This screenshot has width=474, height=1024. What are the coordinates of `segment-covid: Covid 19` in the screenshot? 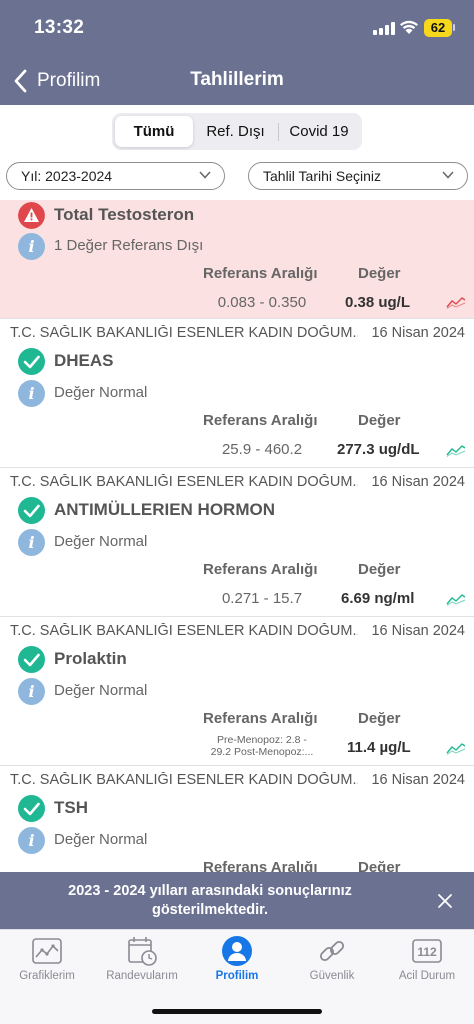 It's located at (319, 131).